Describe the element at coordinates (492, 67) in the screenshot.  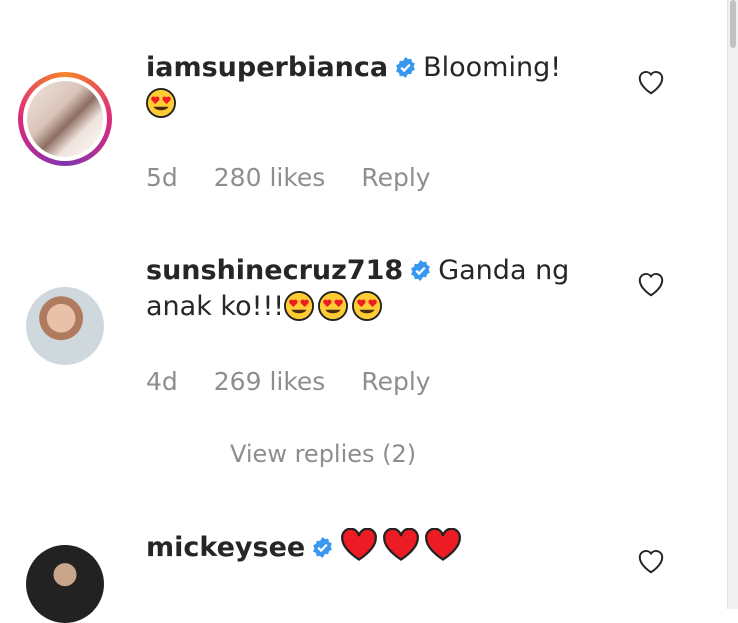
I see `comment-body: Blooming!` at that location.